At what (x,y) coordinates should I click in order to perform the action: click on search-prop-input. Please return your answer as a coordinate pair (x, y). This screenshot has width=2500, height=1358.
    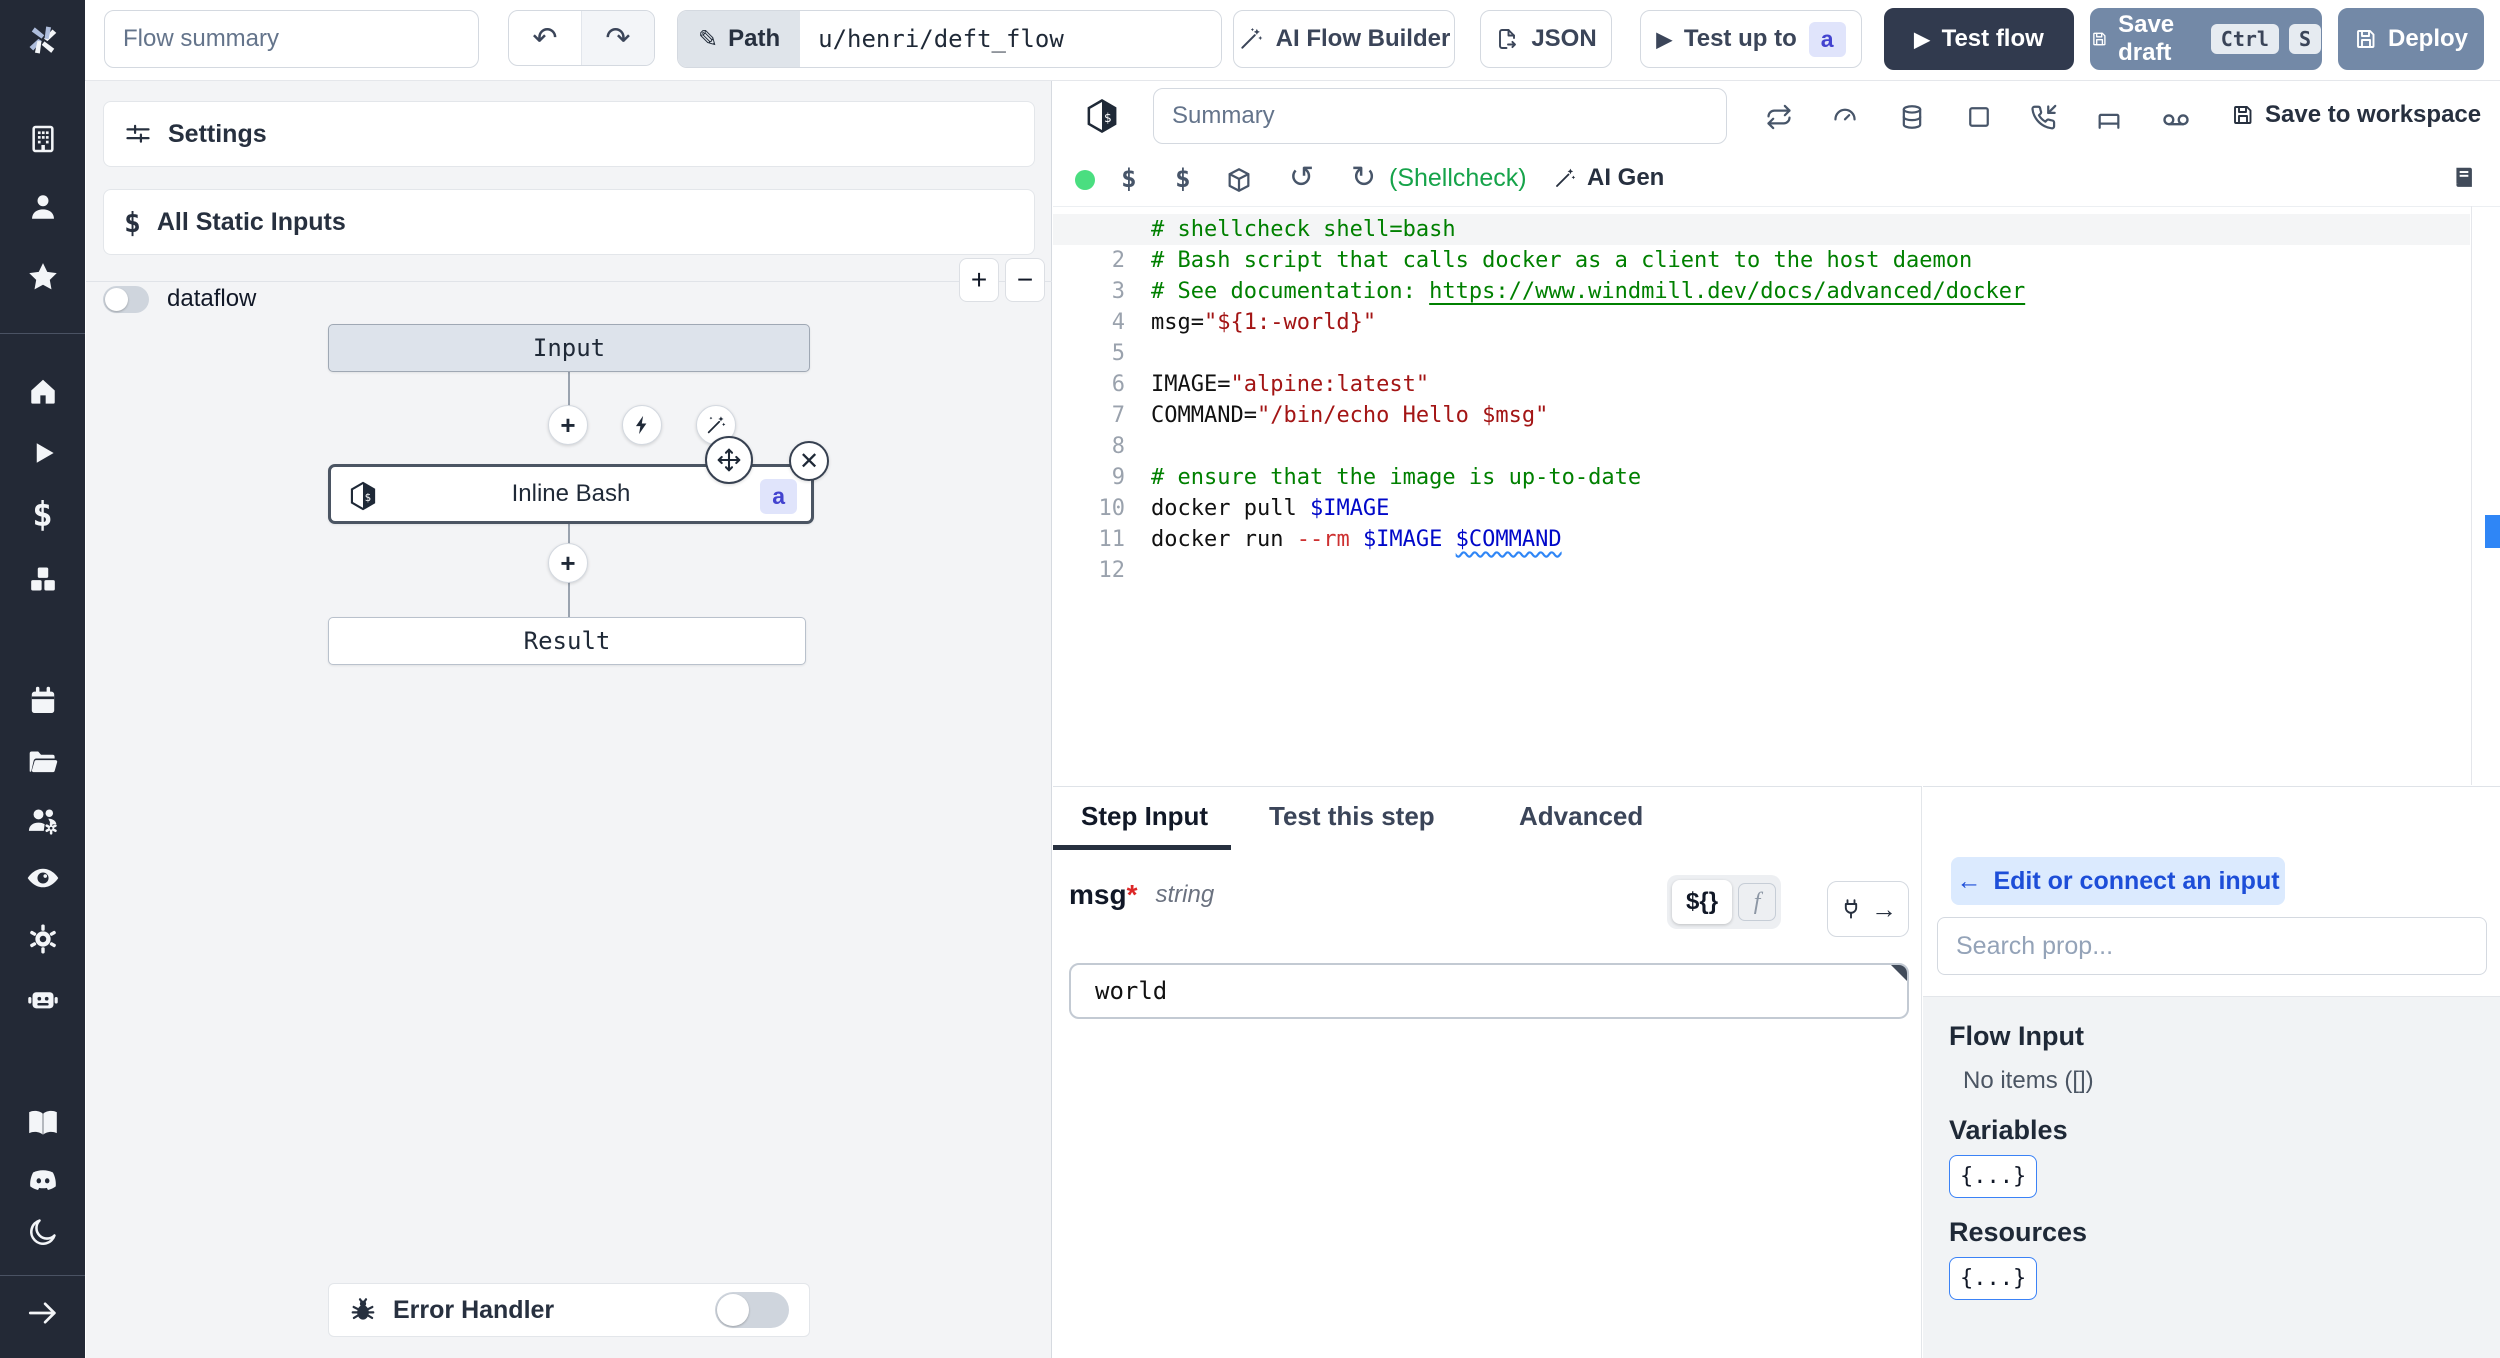
    Looking at the image, I should click on (2212, 946).